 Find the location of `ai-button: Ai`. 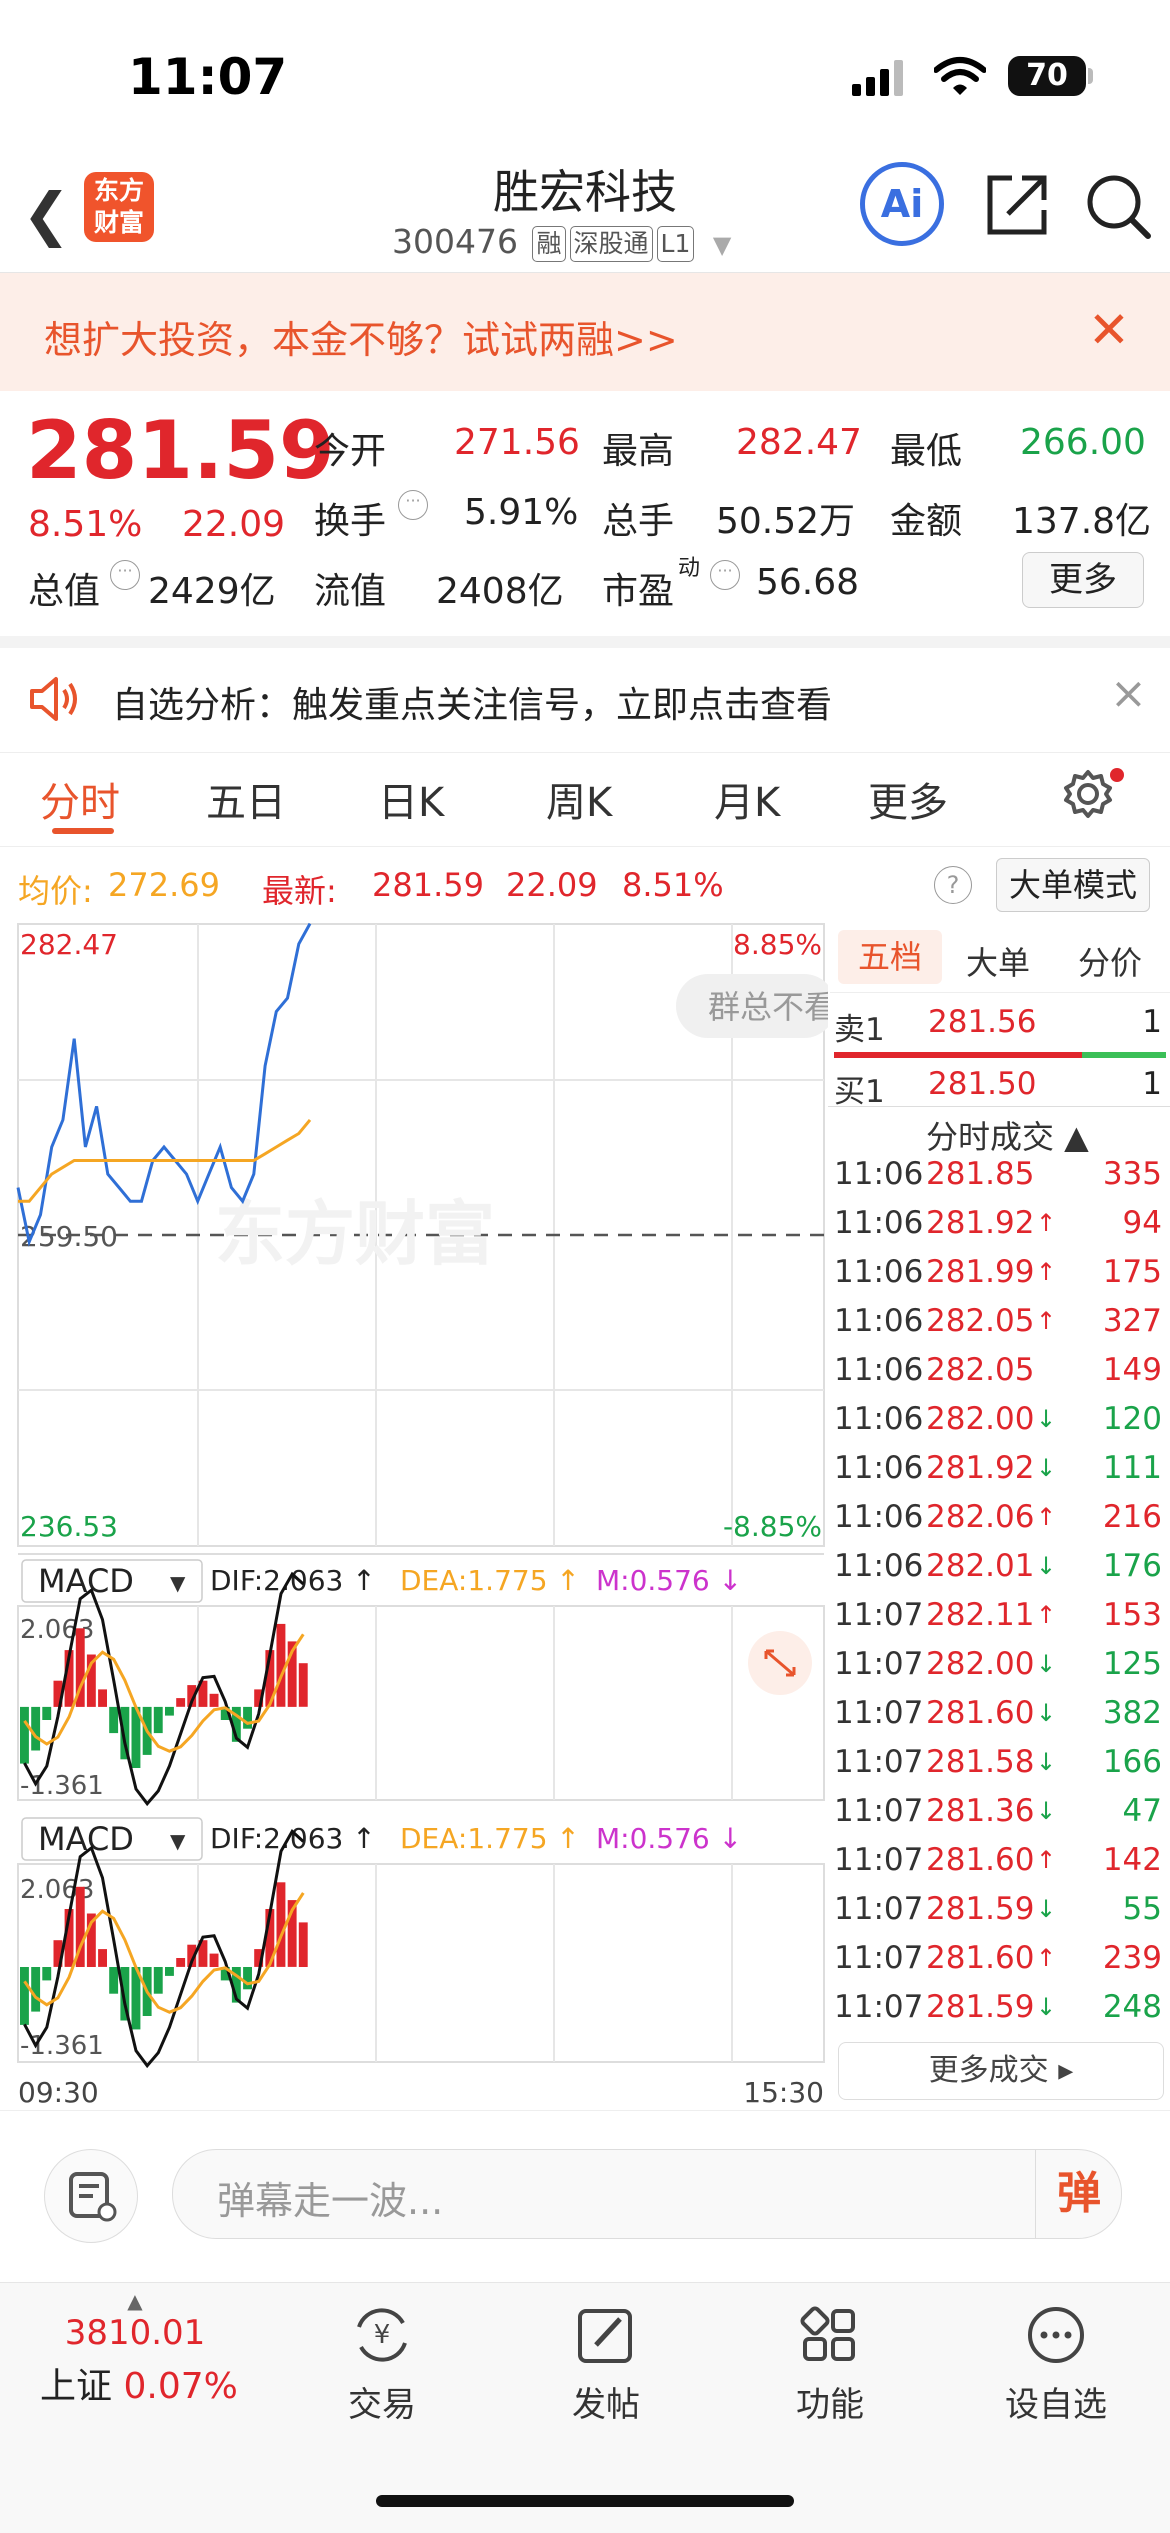

ai-button: Ai is located at coordinates (902, 204).